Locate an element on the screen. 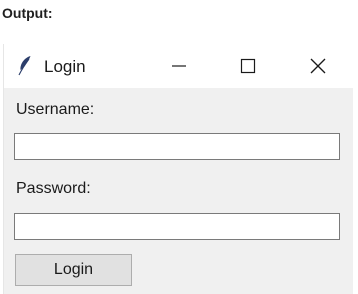 Image resolution: width=358 pixels, height=294 pixels. login-button: Login is located at coordinates (73, 270).